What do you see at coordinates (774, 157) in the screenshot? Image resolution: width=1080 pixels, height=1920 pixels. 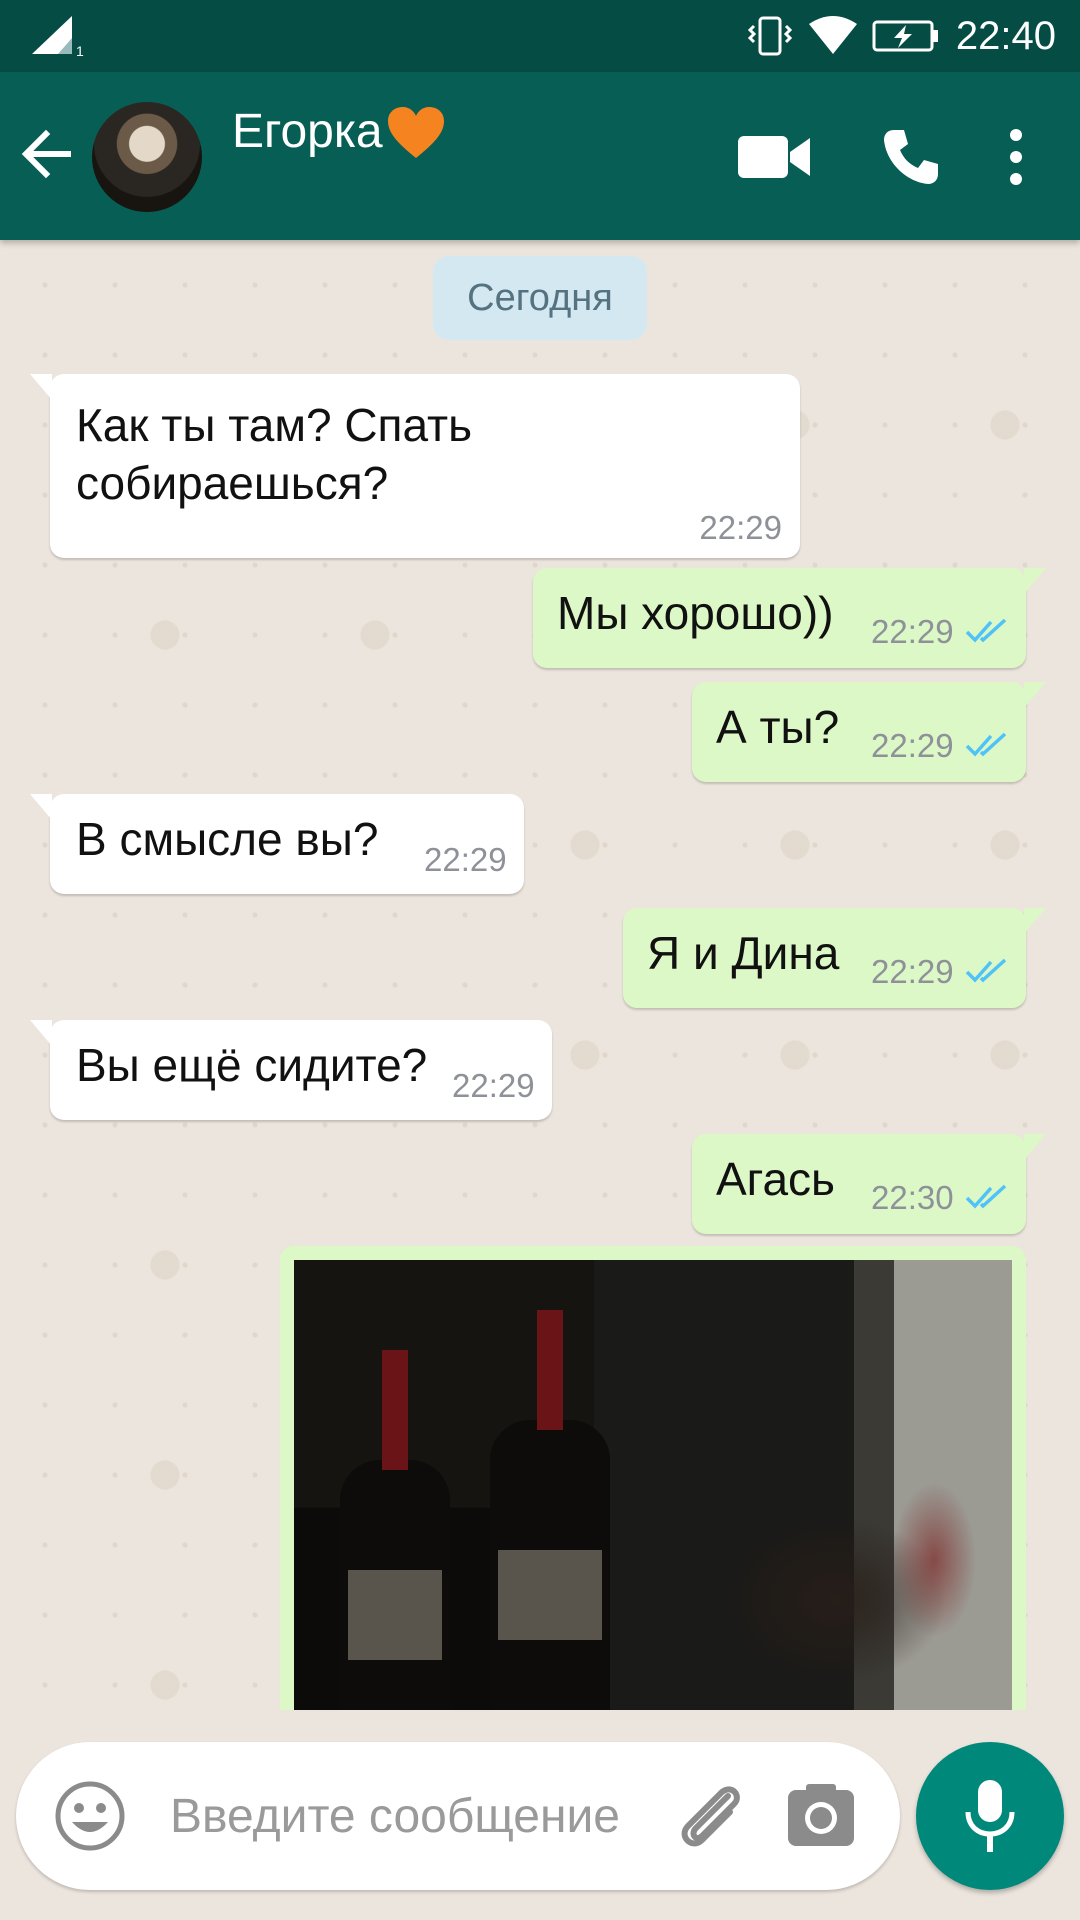 I see `video-call-icon` at bounding box center [774, 157].